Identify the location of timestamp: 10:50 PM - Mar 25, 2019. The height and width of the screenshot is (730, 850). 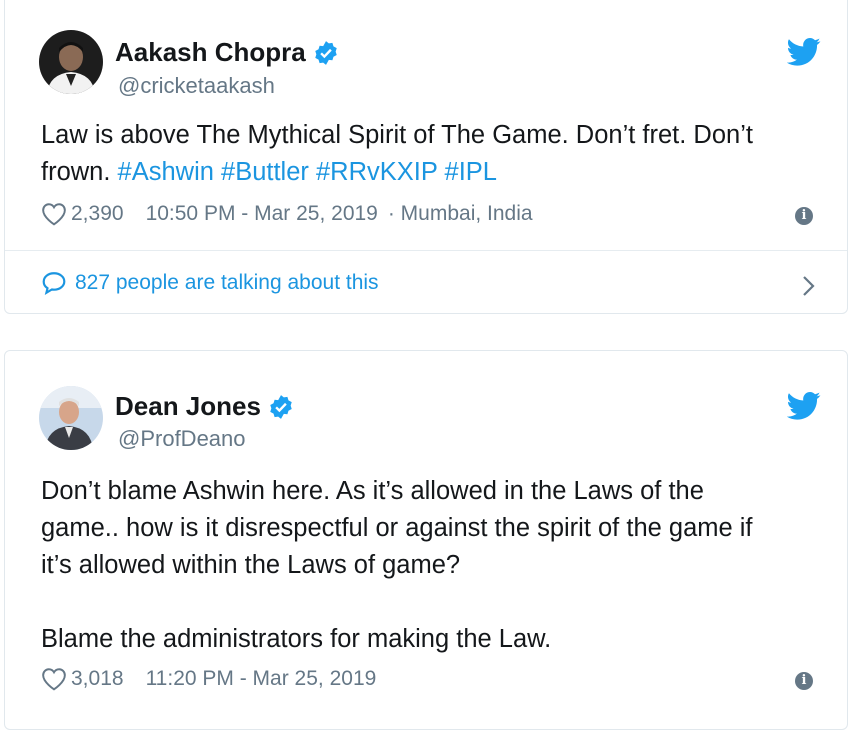
(262, 214).